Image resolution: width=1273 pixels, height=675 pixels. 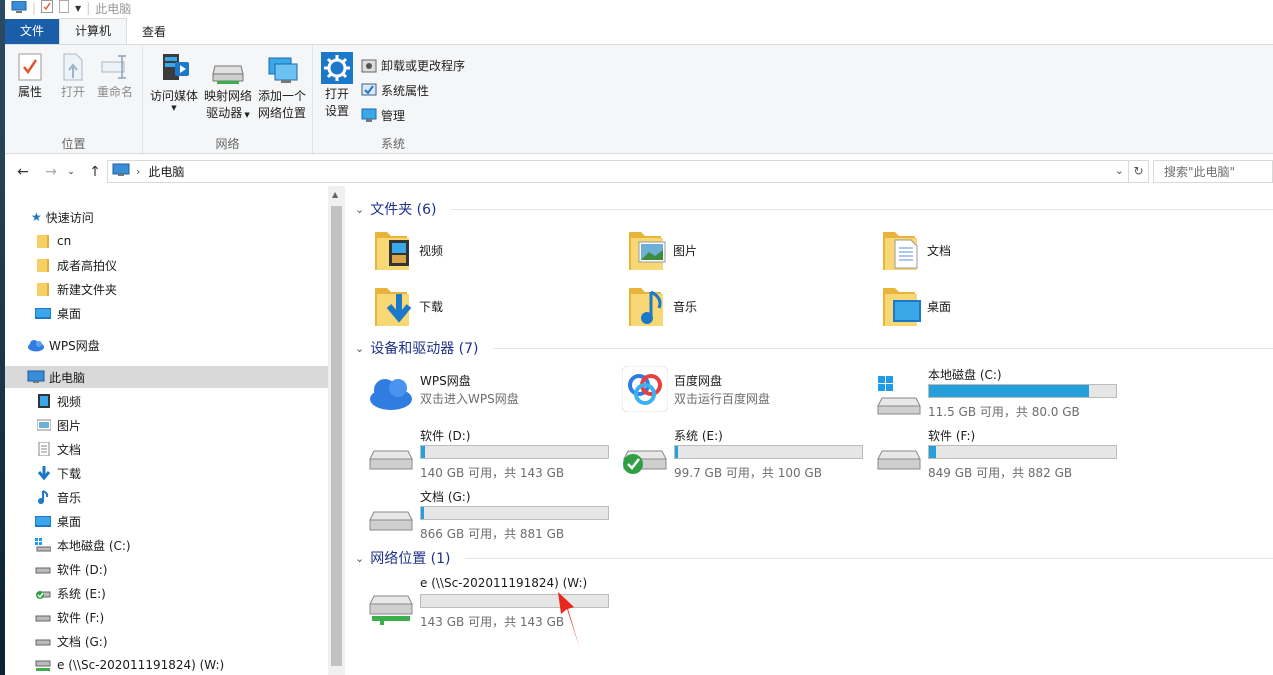 What do you see at coordinates (166, 593) in the screenshot?
I see `nav-drive-e: 系统 (E:)` at bounding box center [166, 593].